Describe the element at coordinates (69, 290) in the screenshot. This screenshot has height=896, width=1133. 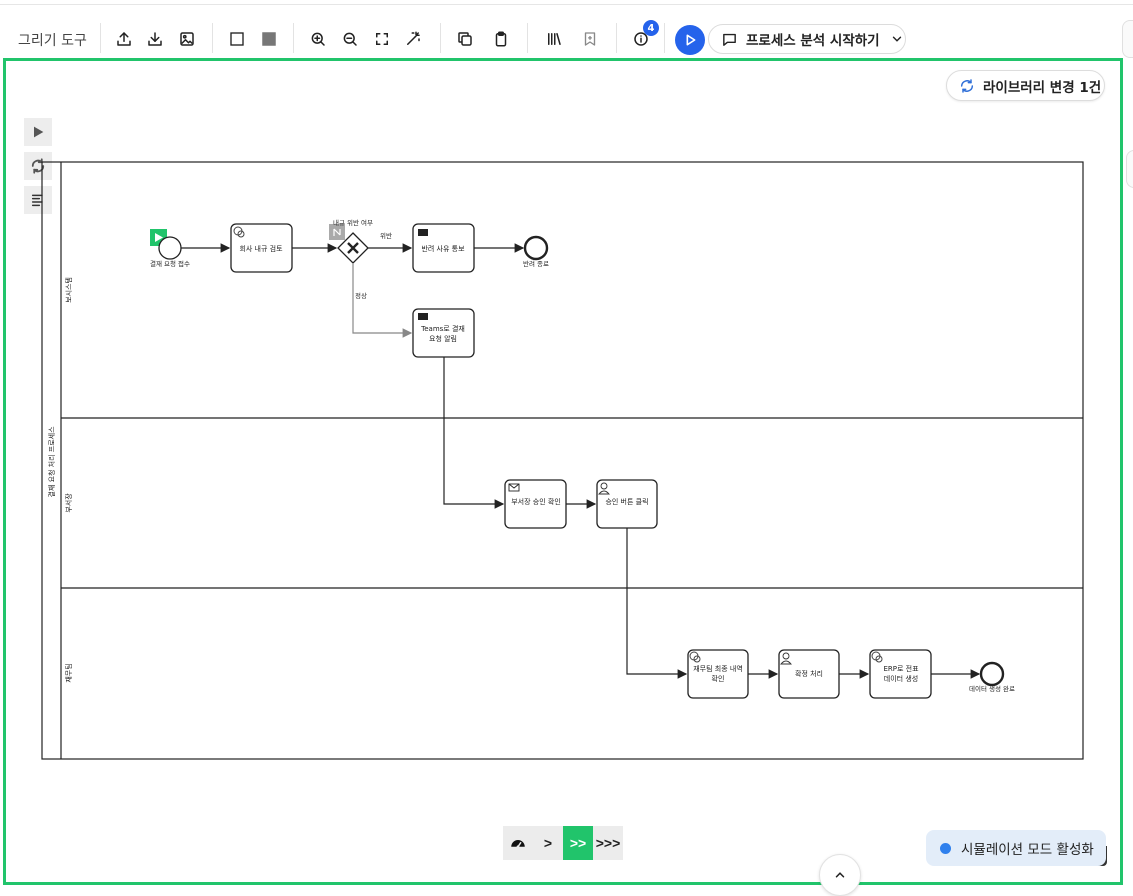
I see `lane-label-system: 보시스템` at that location.